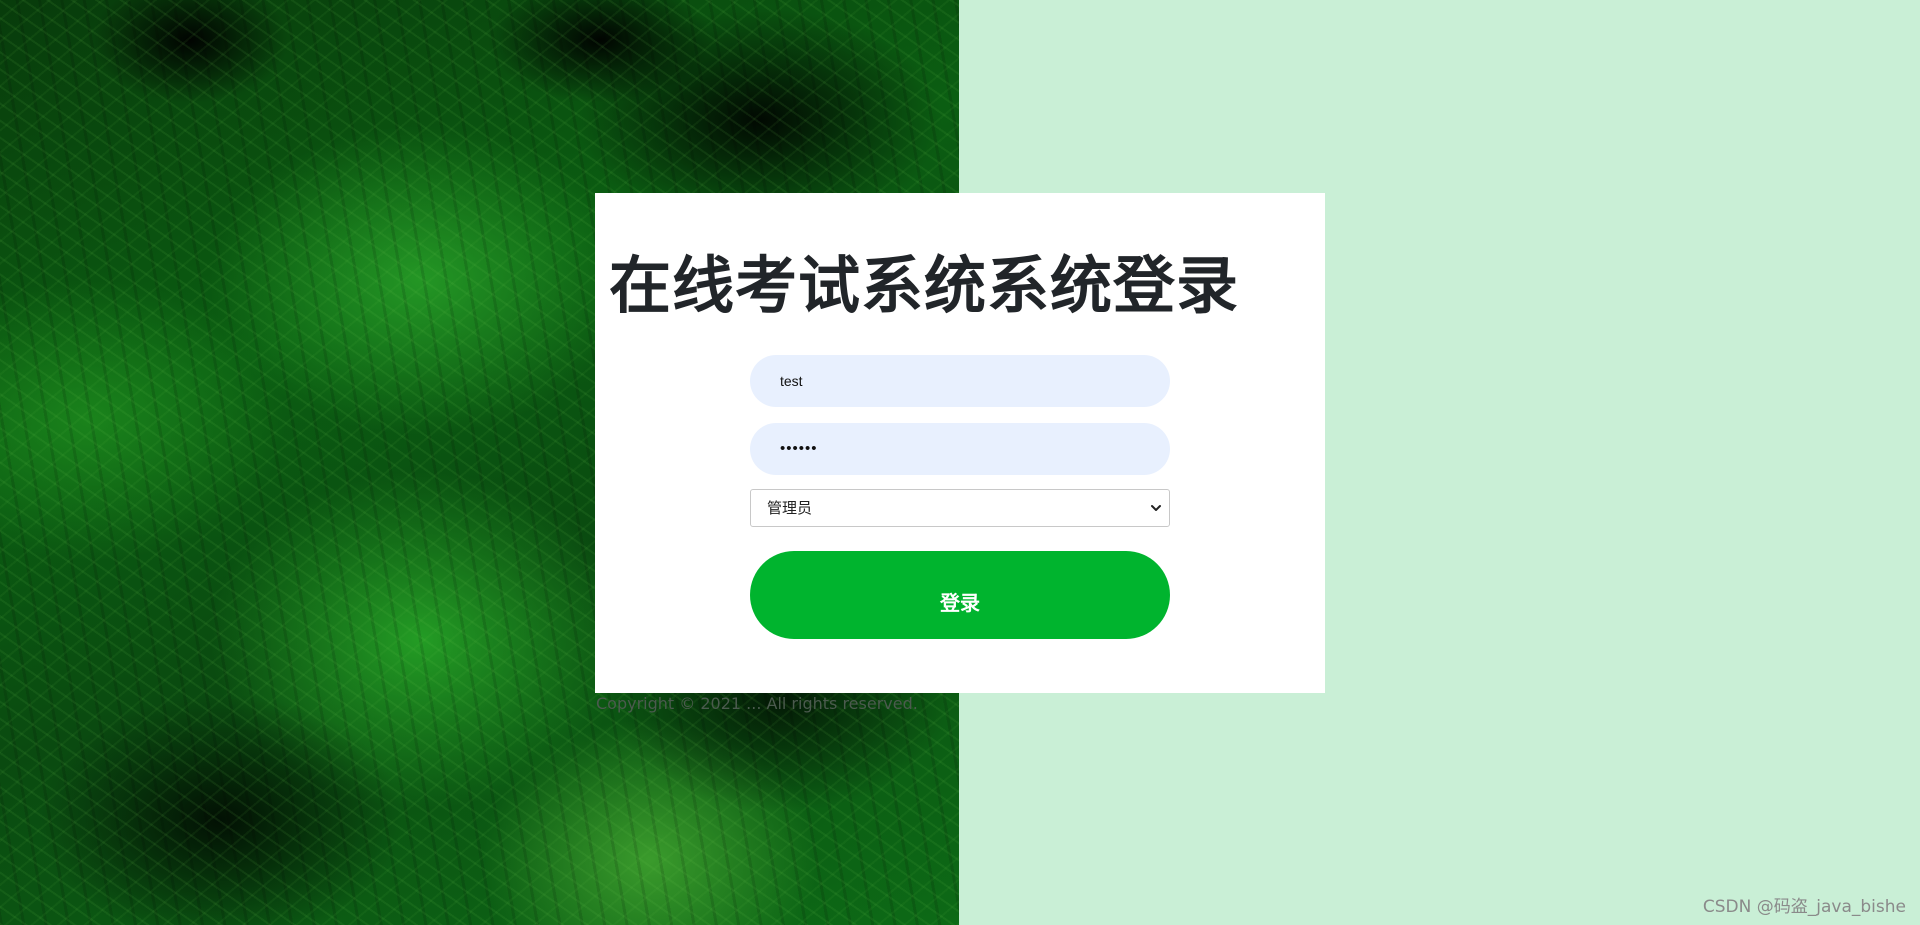  I want to click on login-form: 管理员 登录, so click(960, 497).